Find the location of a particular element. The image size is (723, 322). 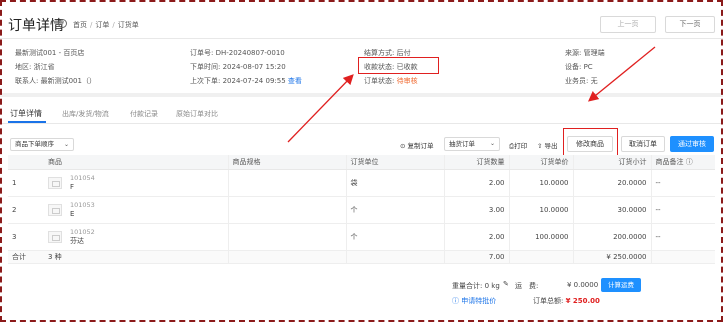

order-total-value: ¥ 250.00 is located at coordinates (582, 301).